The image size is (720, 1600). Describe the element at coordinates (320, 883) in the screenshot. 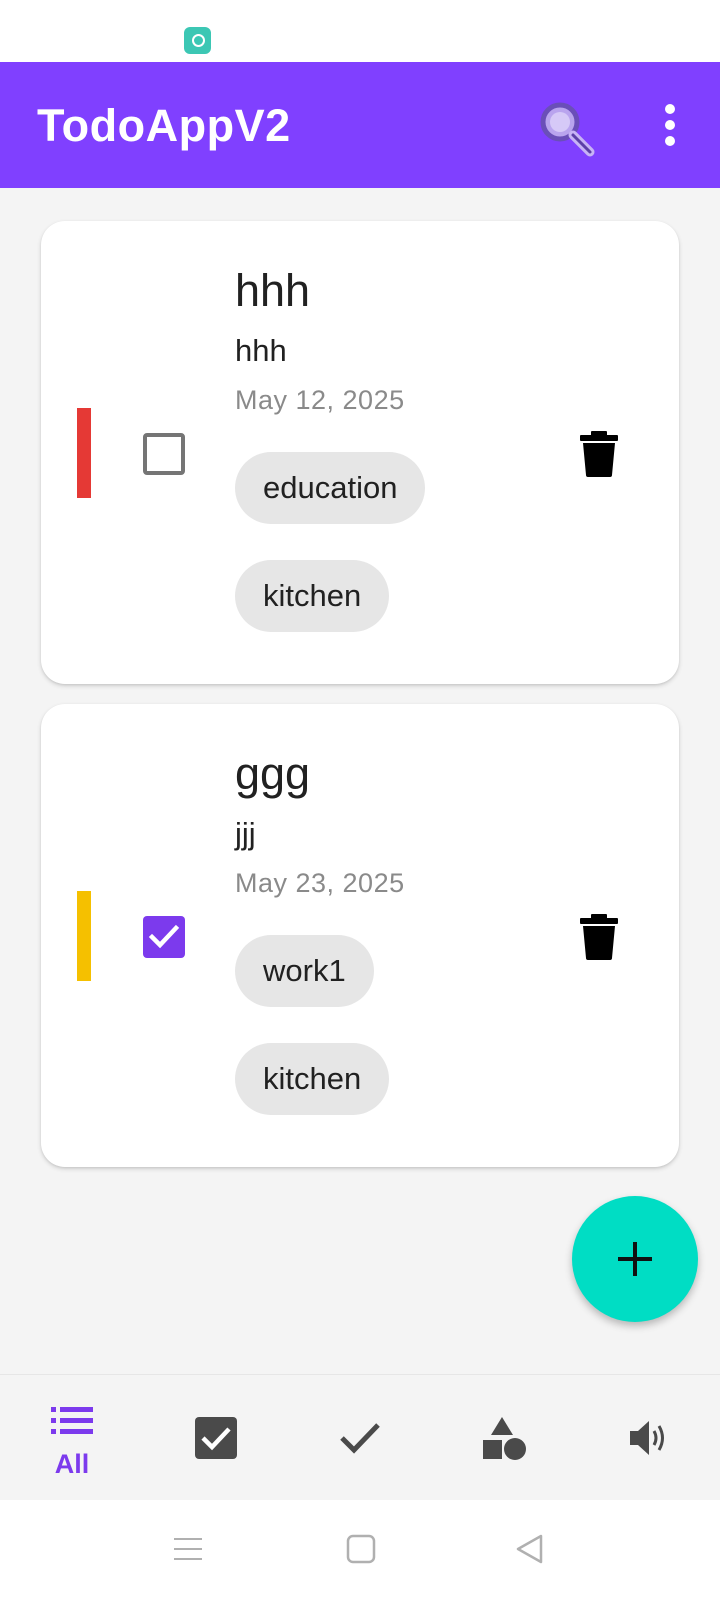

I see `todo-date: May 23, 2025` at that location.